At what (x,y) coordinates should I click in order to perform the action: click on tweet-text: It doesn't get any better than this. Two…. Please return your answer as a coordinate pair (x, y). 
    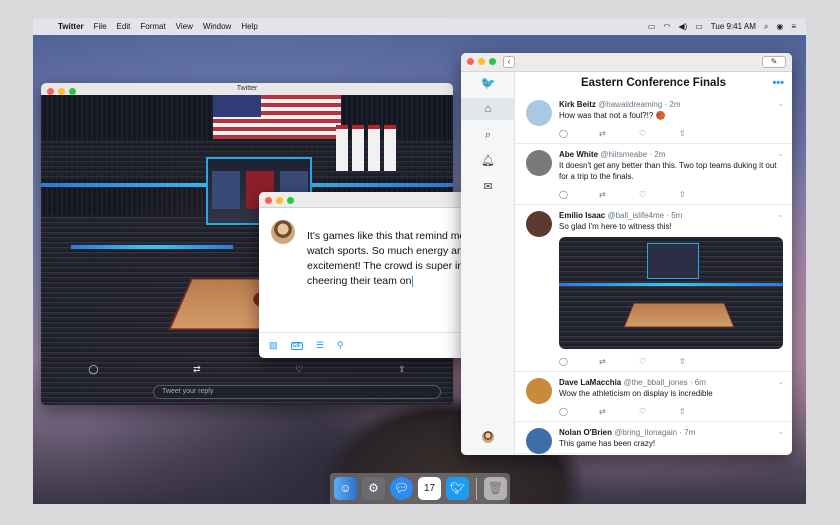
    Looking at the image, I should click on (668, 171).